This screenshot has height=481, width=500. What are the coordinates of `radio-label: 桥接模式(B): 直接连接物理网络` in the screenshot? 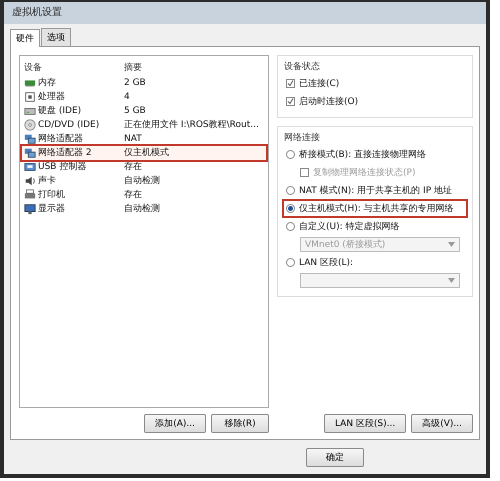 It's located at (362, 154).